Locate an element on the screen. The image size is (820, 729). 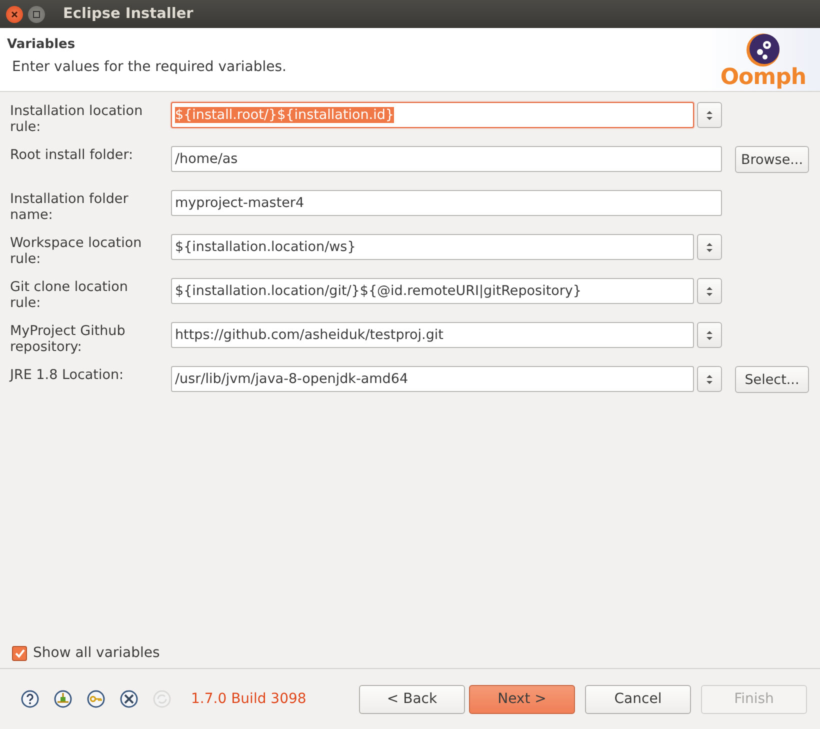
field-label: Git clone location rule: is located at coordinates (69, 294).